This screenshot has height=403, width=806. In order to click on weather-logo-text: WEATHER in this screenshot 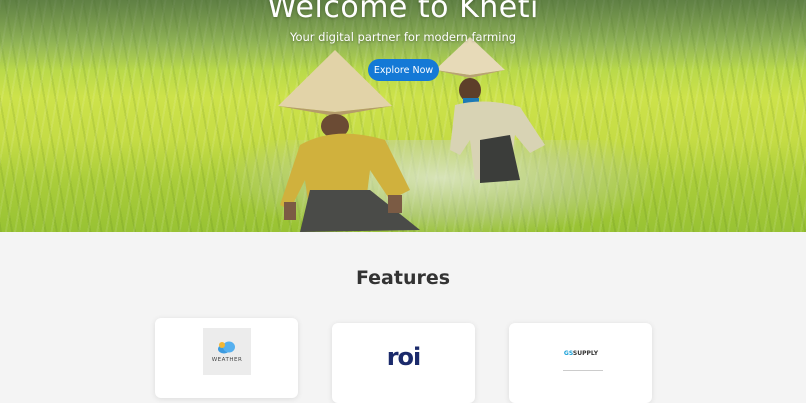, I will do `click(227, 359)`.